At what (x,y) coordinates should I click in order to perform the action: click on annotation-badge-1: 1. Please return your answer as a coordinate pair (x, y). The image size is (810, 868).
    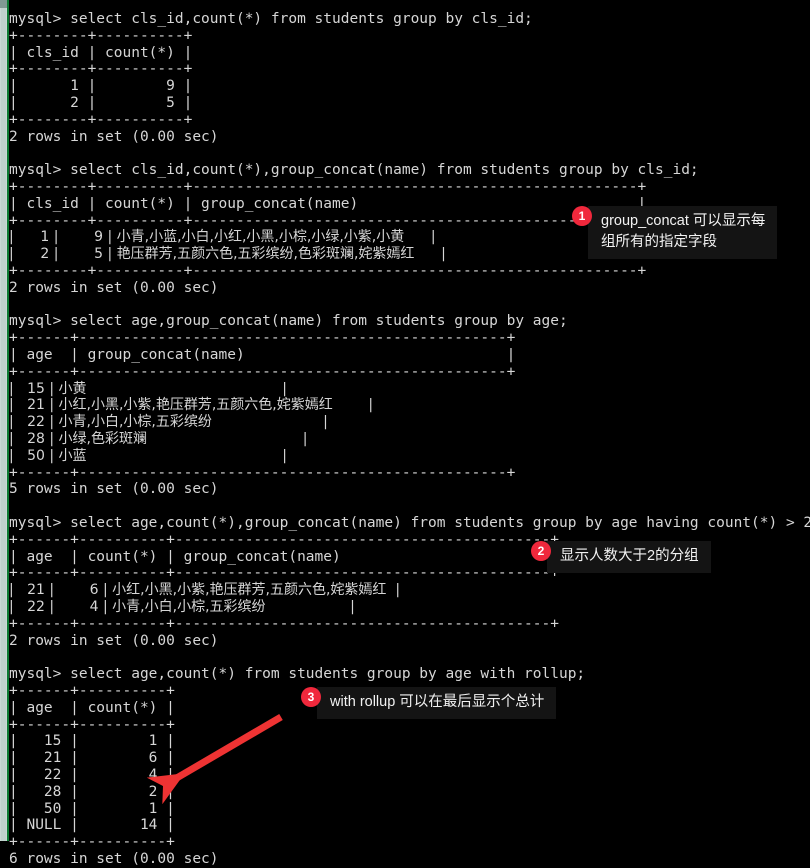
    Looking at the image, I should click on (582, 216).